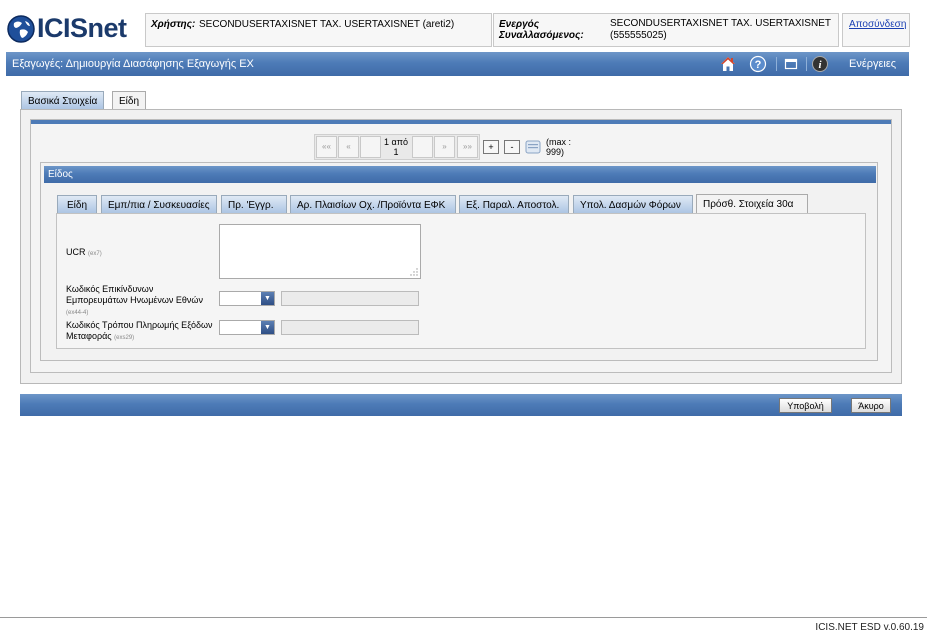 This screenshot has width=927, height=636. Describe the element at coordinates (514, 204) in the screenshot. I see `subtab-consignment: Εξ. Παραλ. Αποστολ.` at that location.